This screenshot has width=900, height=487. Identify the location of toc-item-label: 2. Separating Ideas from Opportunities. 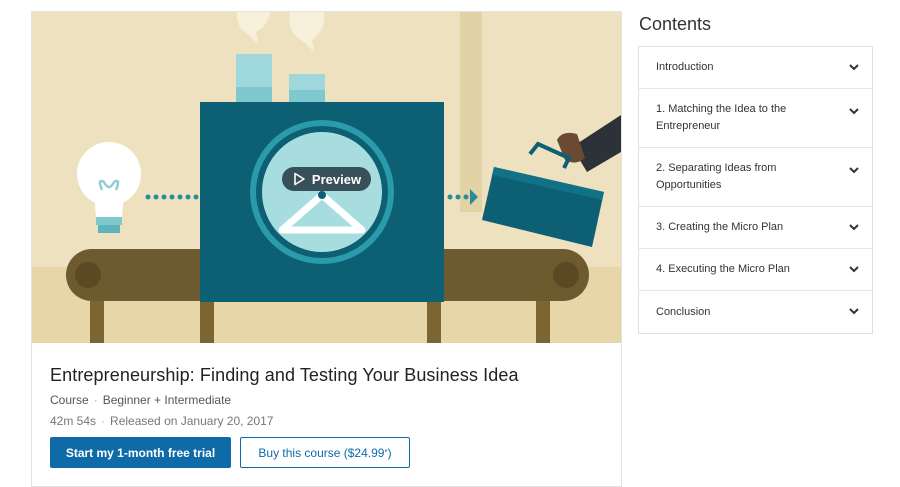
(716, 176).